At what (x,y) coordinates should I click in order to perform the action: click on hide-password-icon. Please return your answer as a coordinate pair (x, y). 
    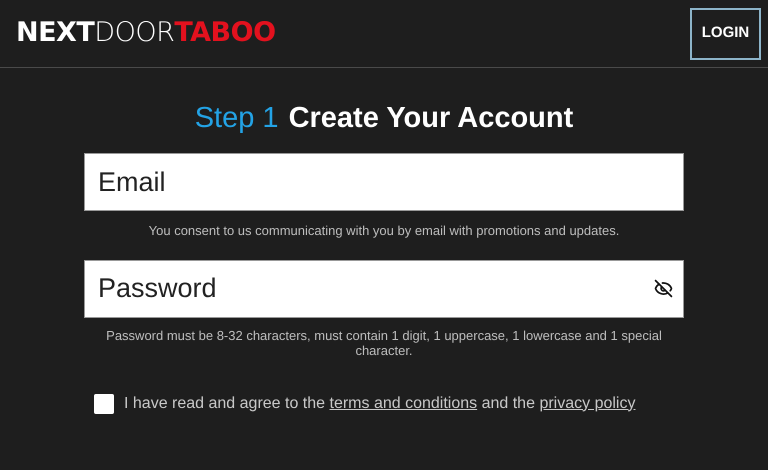
    Looking at the image, I should click on (663, 288).